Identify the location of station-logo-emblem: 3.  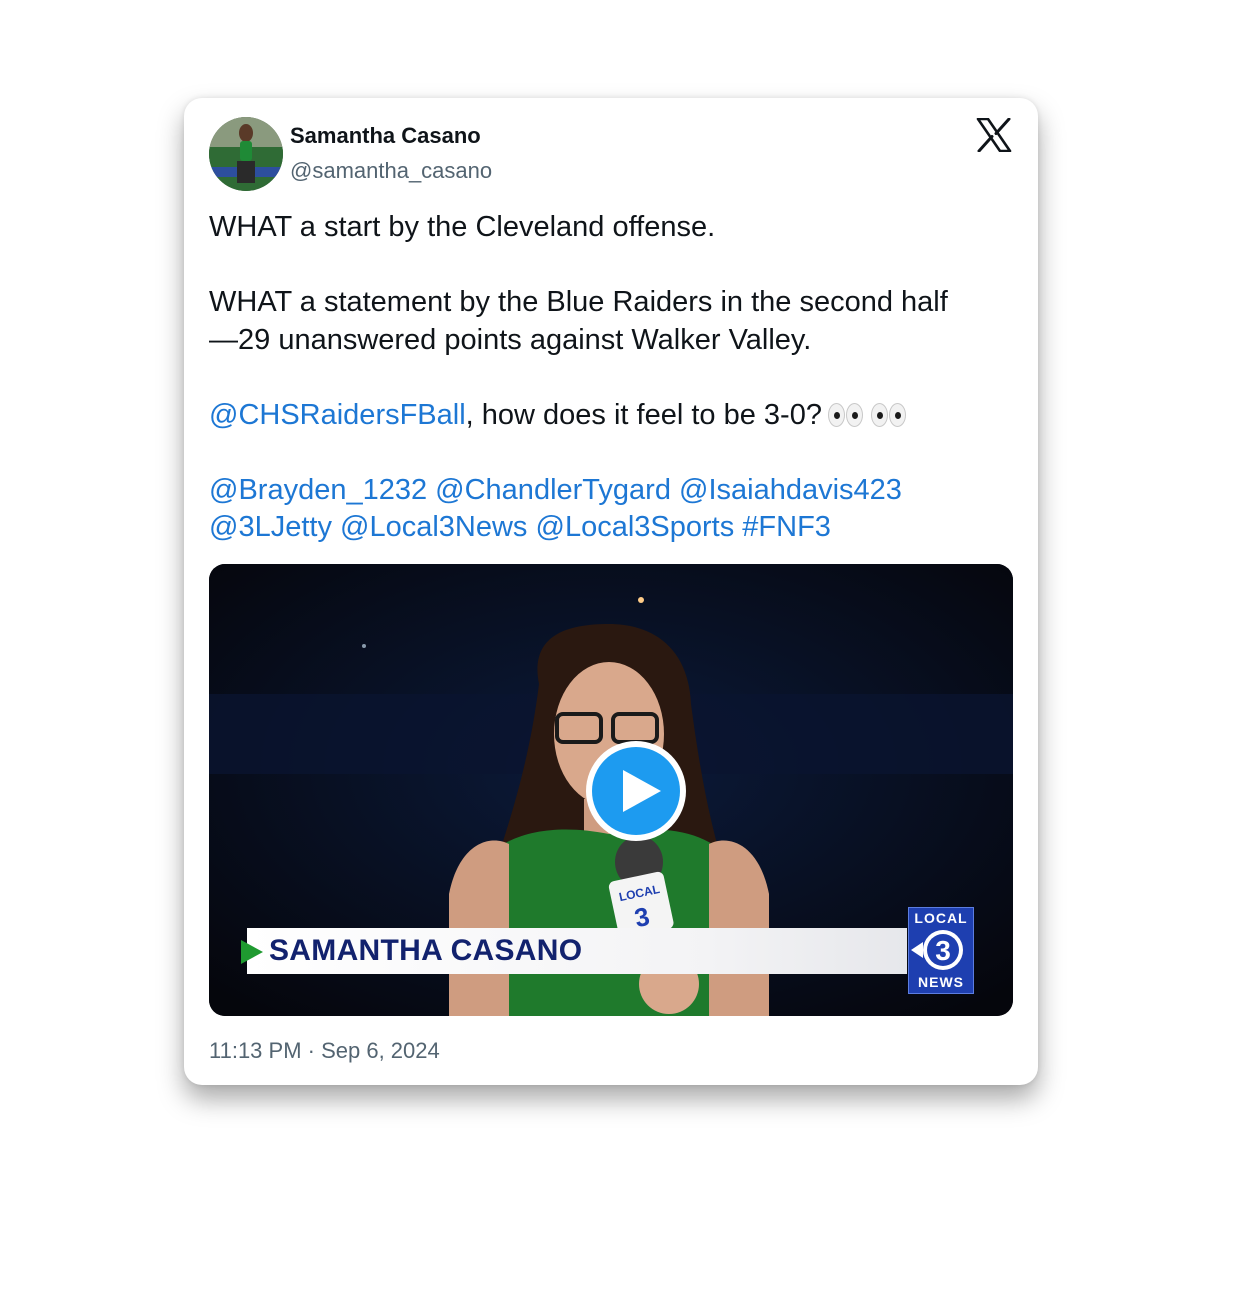
(937, 950).